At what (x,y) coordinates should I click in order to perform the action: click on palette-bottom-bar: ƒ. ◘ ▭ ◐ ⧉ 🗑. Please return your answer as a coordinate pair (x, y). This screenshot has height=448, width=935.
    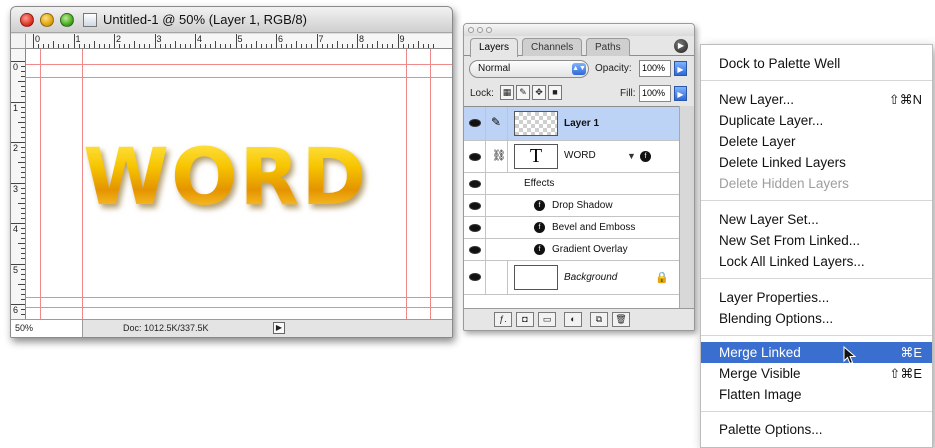
    Looking at the image, I should click on (579, 319).